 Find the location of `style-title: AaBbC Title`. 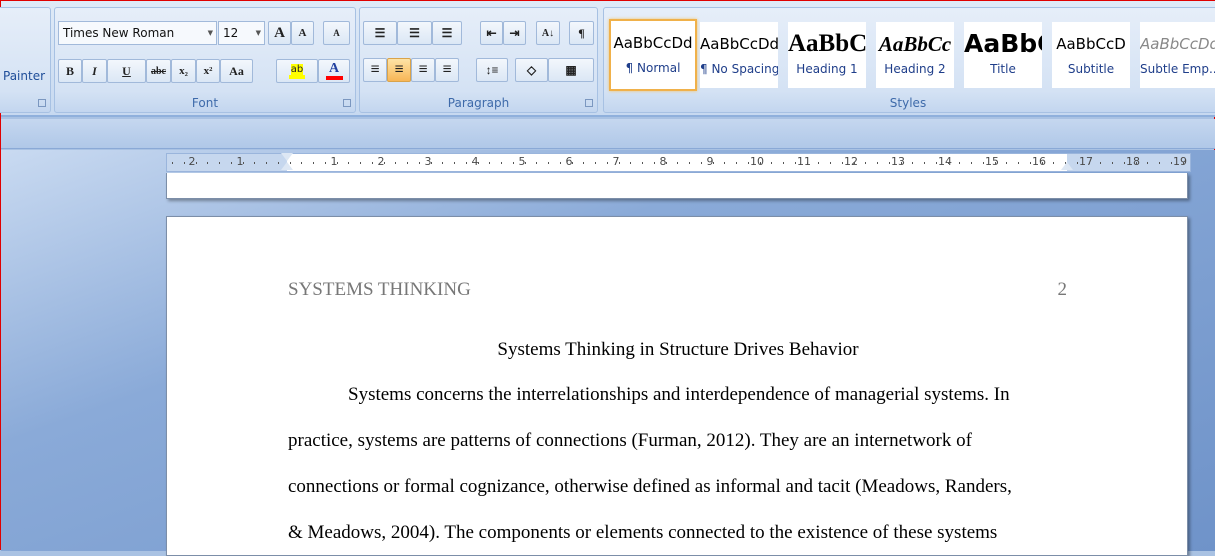

style-title: AaBbC Title is located at coordinates (1003, 55).